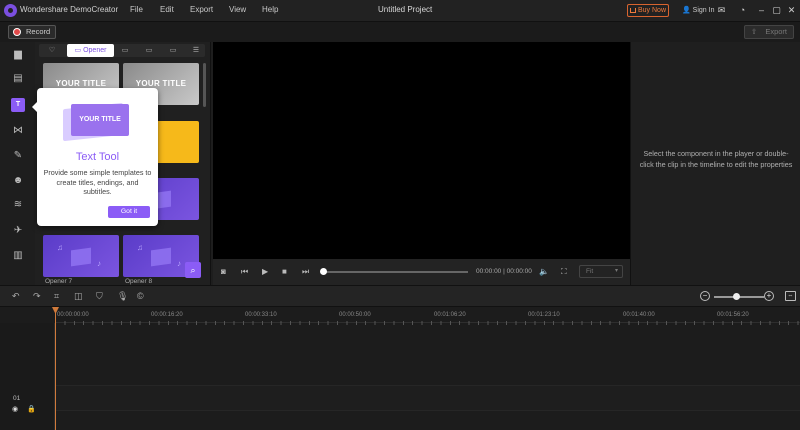 Image resolution: width=800 pixels, height=430 pixels. What do you see at coordinates (167, 9) in the screenshot?
I see `menu-edit: Edit` at bounding box center [167, 9].